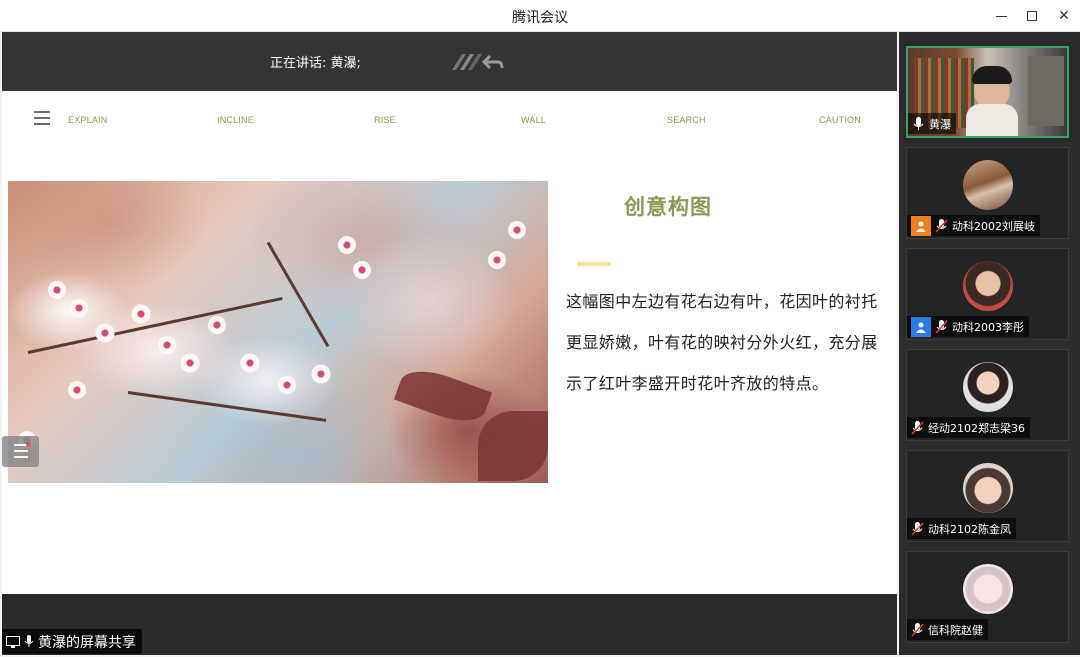  What do you see at coordinates (668, 207) in the screenshot?
I see `slide-title: 创意构图` at bounding box center [668, 207].